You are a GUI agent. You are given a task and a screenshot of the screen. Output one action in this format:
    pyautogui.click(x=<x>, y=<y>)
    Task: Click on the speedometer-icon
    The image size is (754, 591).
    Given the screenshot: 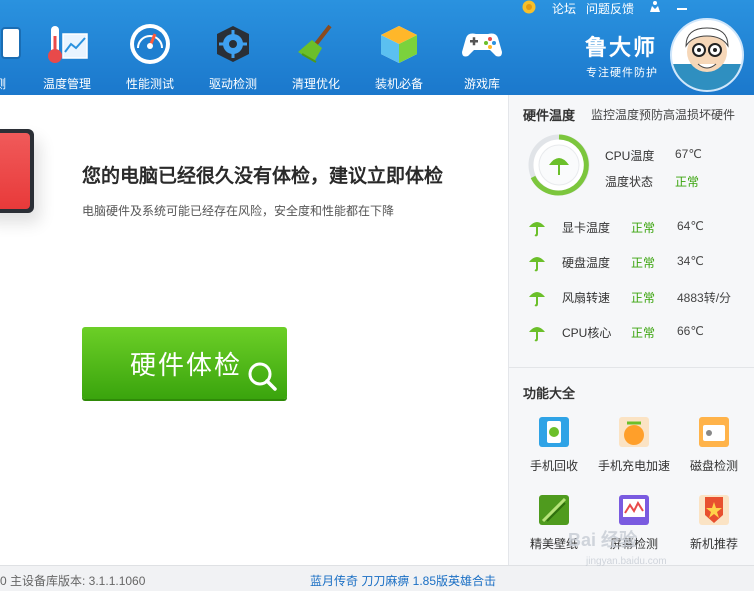 What is the action you would take?
    pyautogui.click(x=150, y=44)
    